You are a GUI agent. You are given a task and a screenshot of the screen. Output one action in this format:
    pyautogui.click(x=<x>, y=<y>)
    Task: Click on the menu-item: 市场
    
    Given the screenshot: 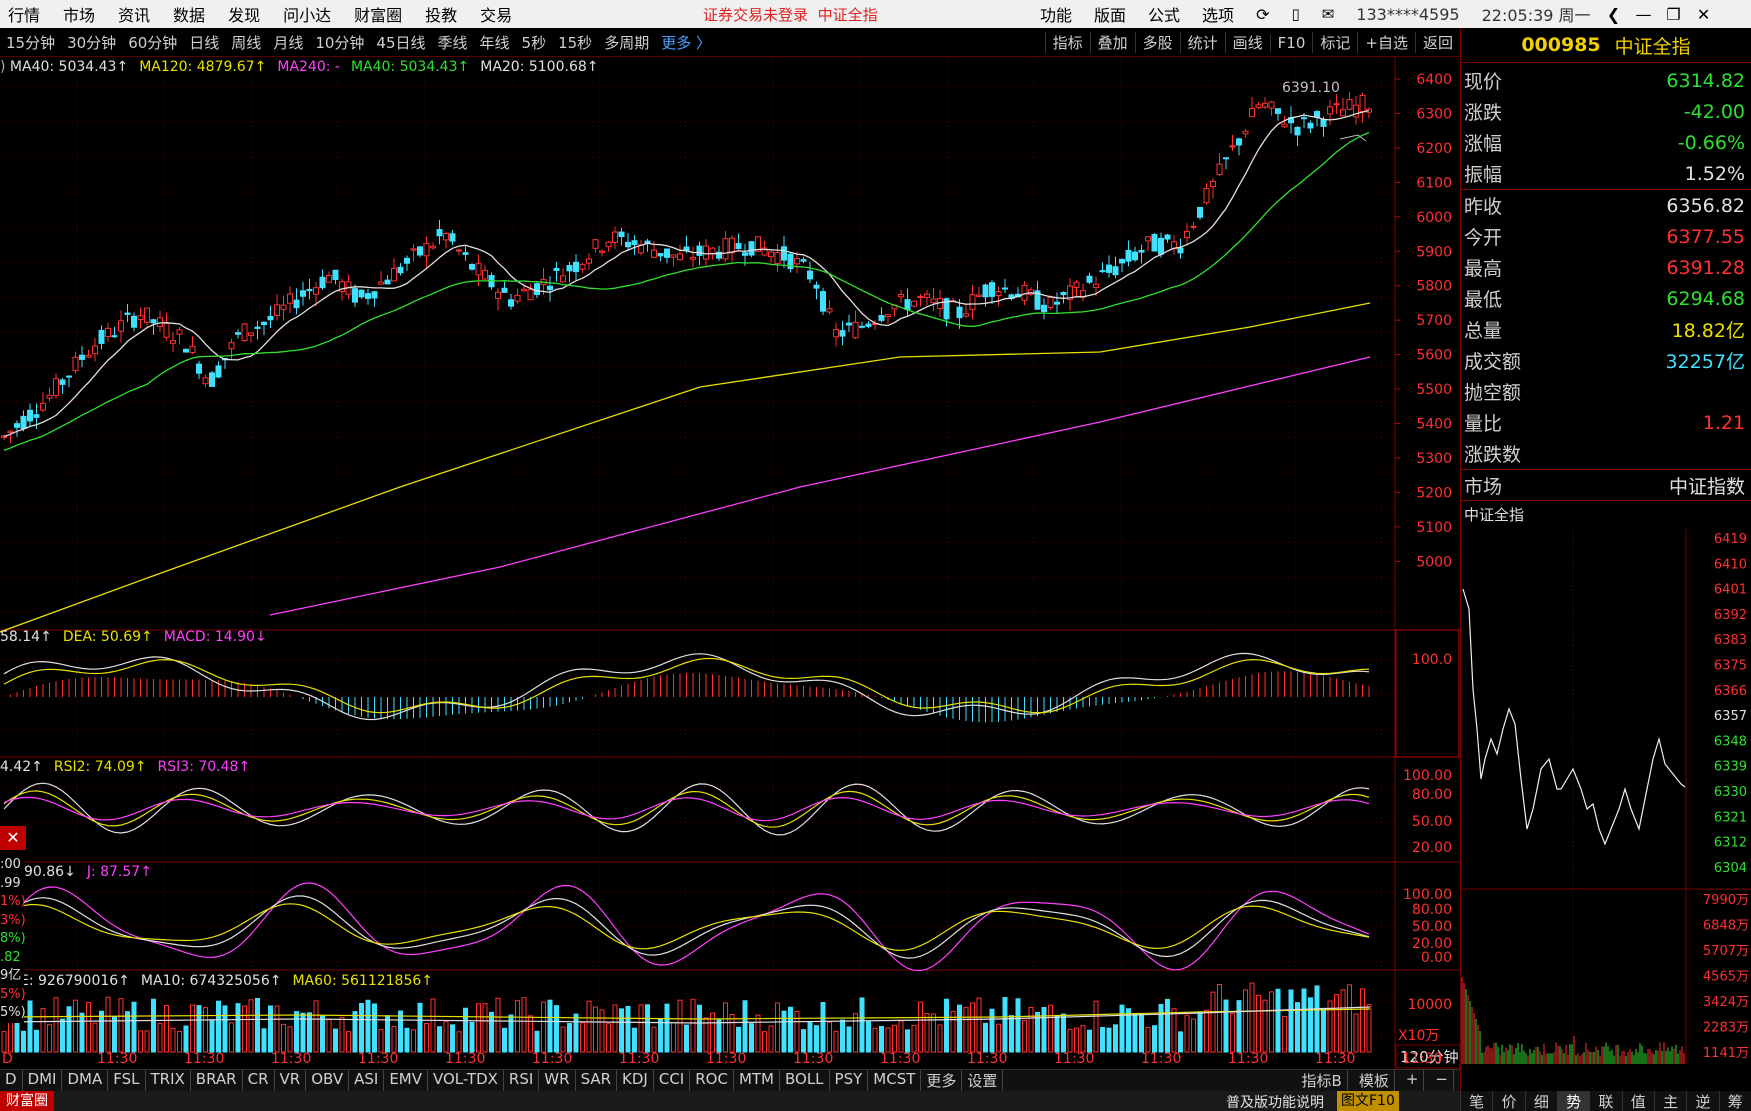 What is the action you would take?
    pyautogui.click(x=86, y=14)
    